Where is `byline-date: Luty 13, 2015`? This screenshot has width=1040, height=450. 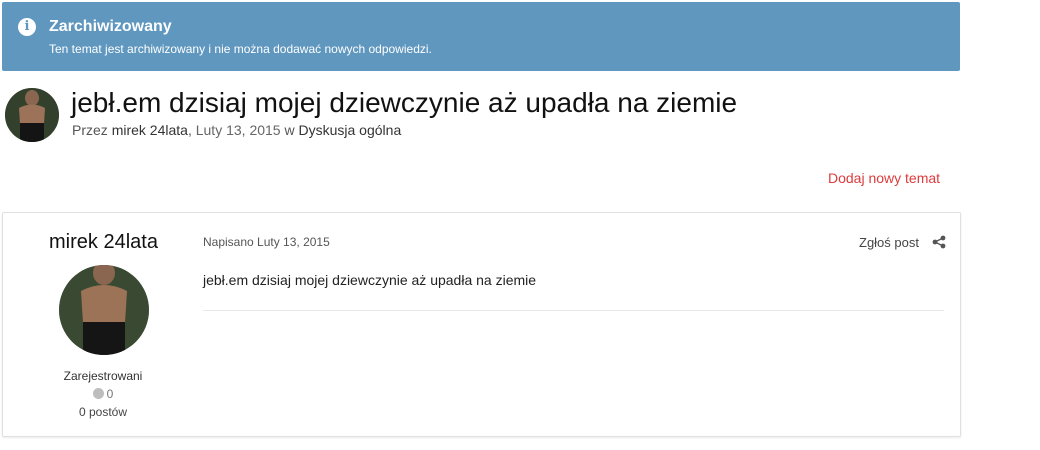
byline-date: Luty 13, 2015 is located at coordinates (238, 130).